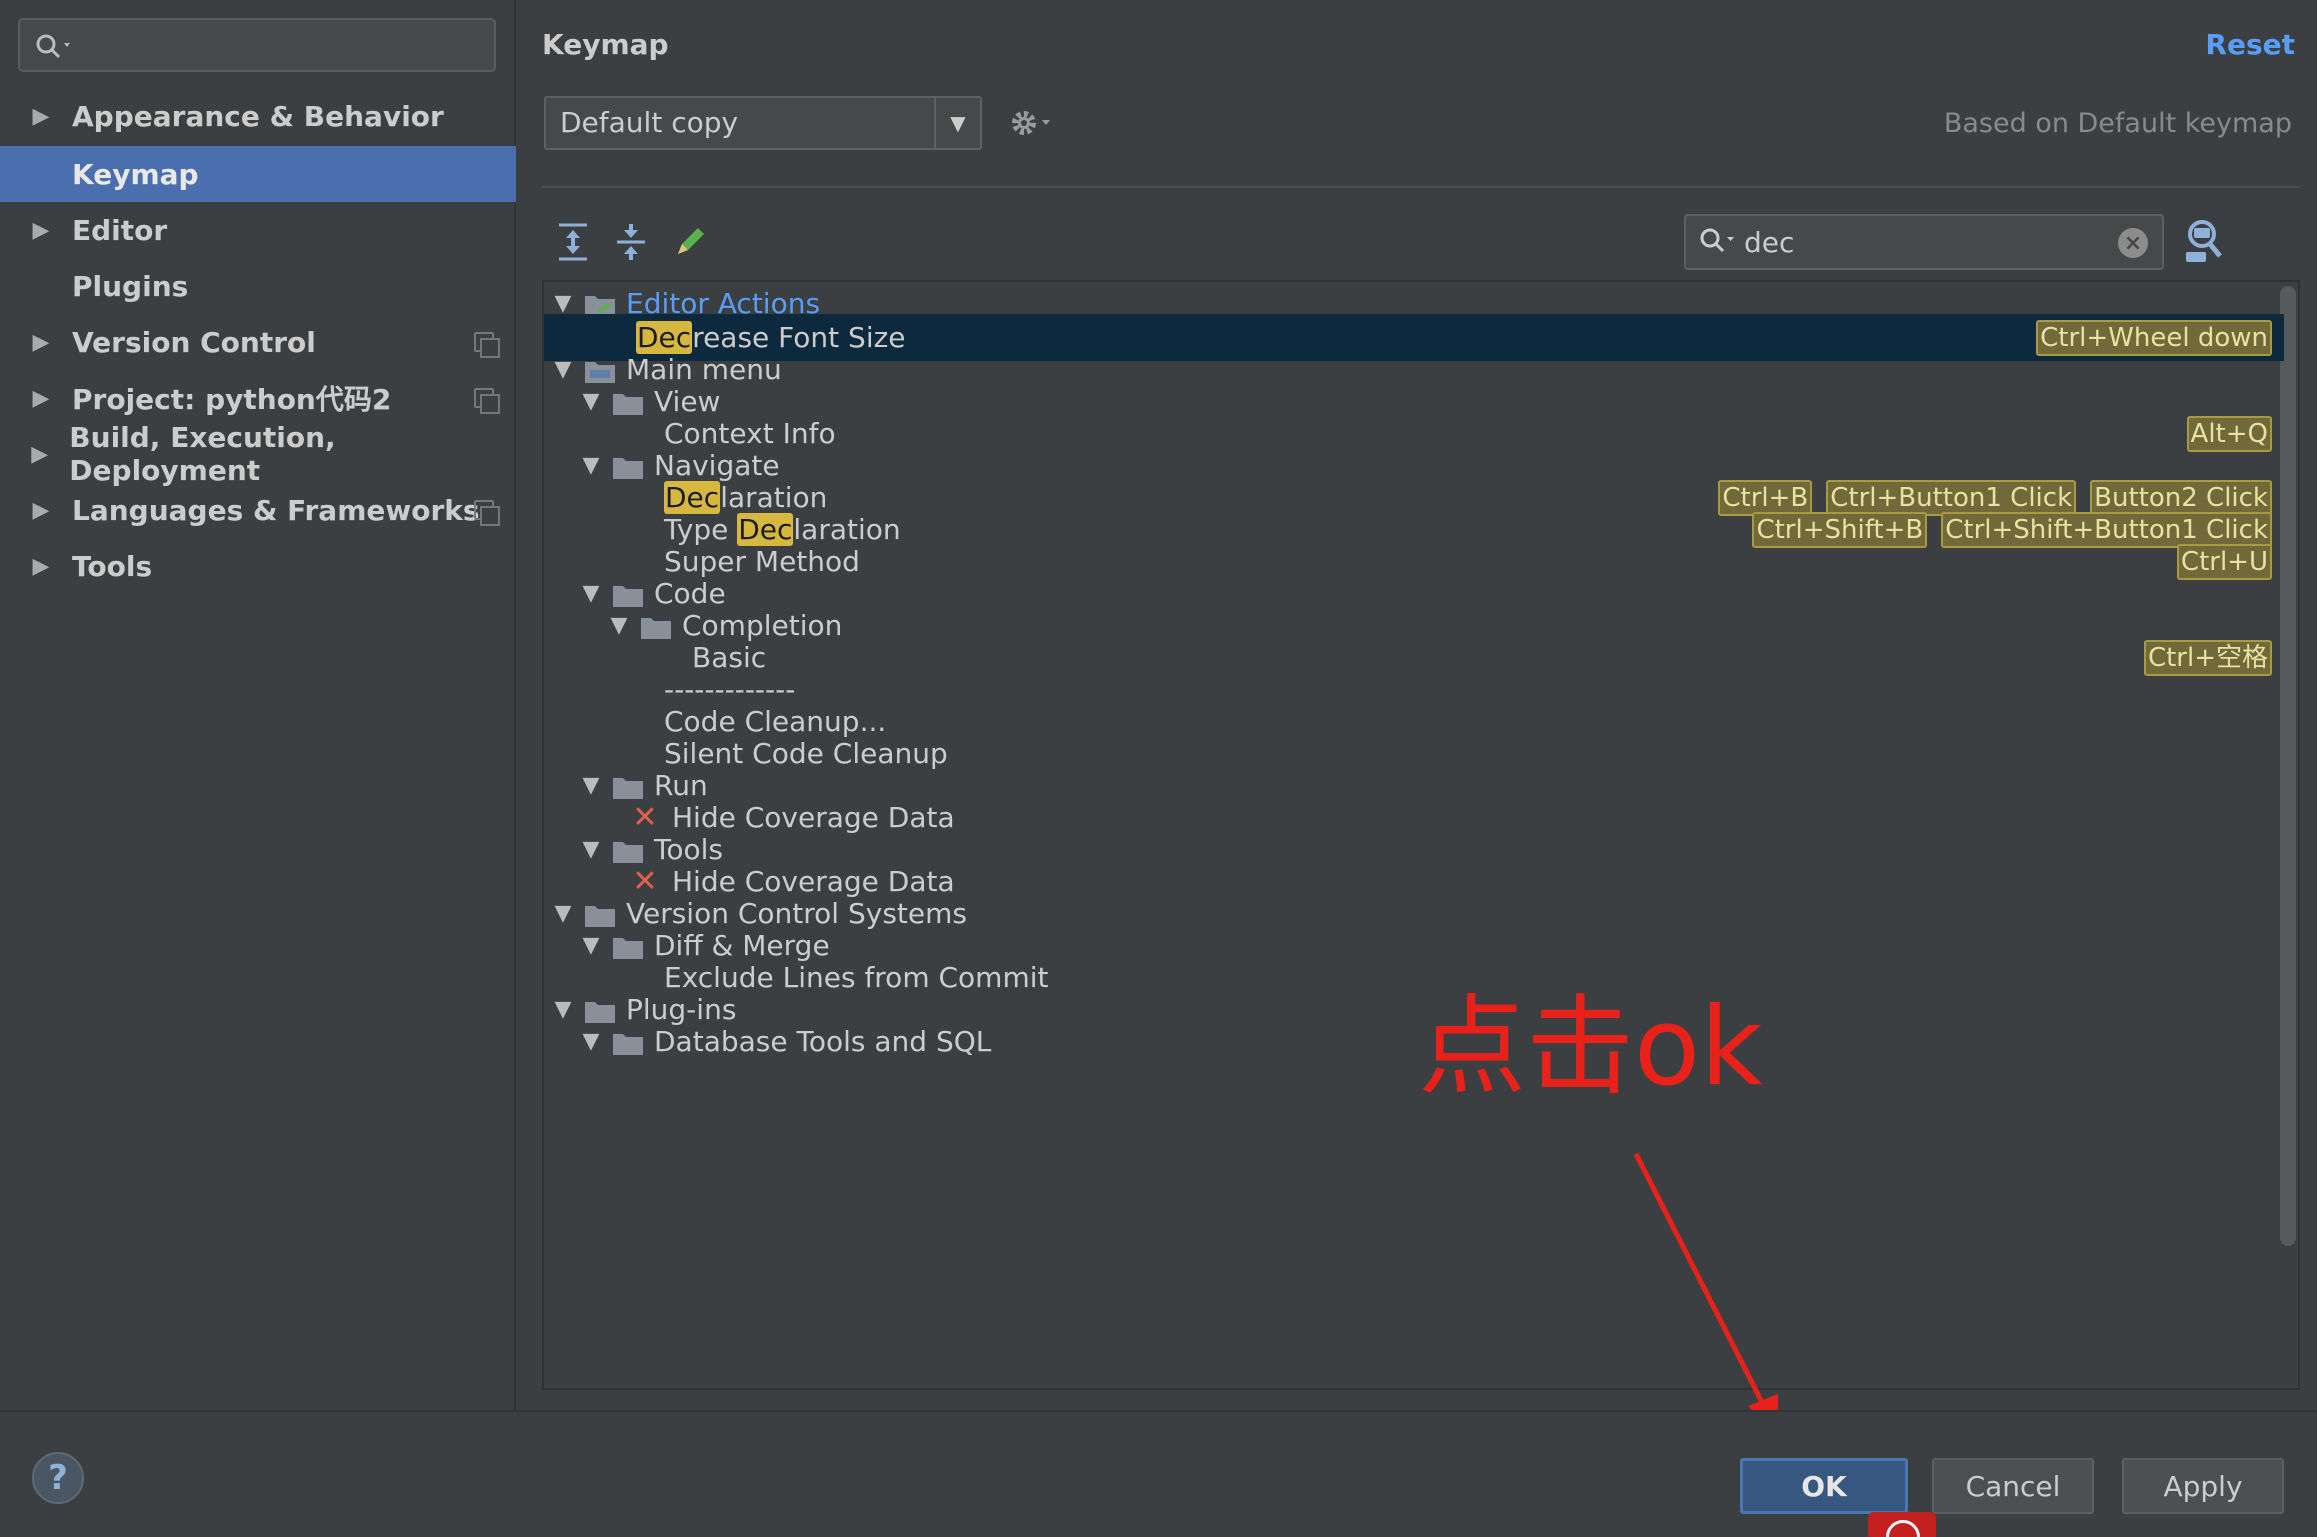 Image resolution: width=2317 pixels, height=1537 pixels. Describe the element at coordinates (763, 123) in the screenshot. I see `keymap-select: Default copy ▼` at that location.